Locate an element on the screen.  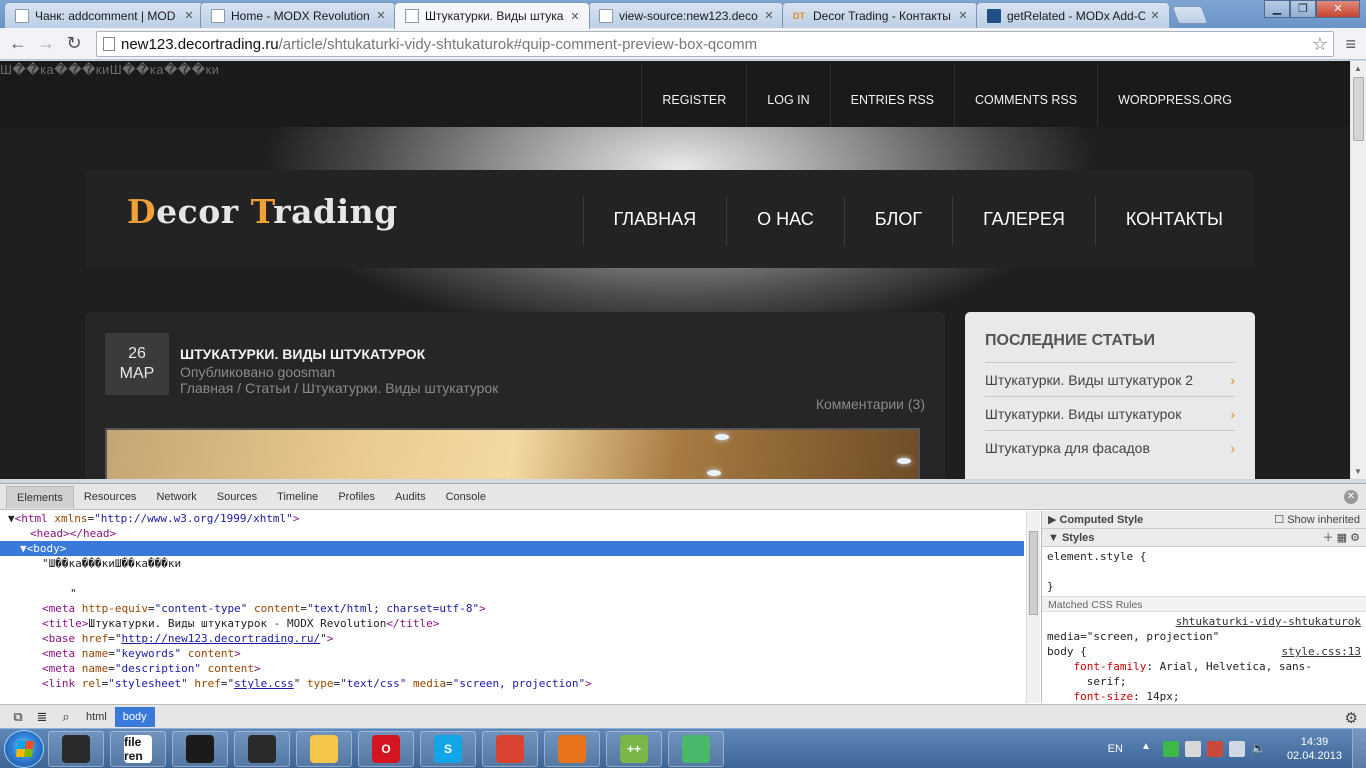
bookmark-star-icon: ☆ is located at coordinates (1320, 44).